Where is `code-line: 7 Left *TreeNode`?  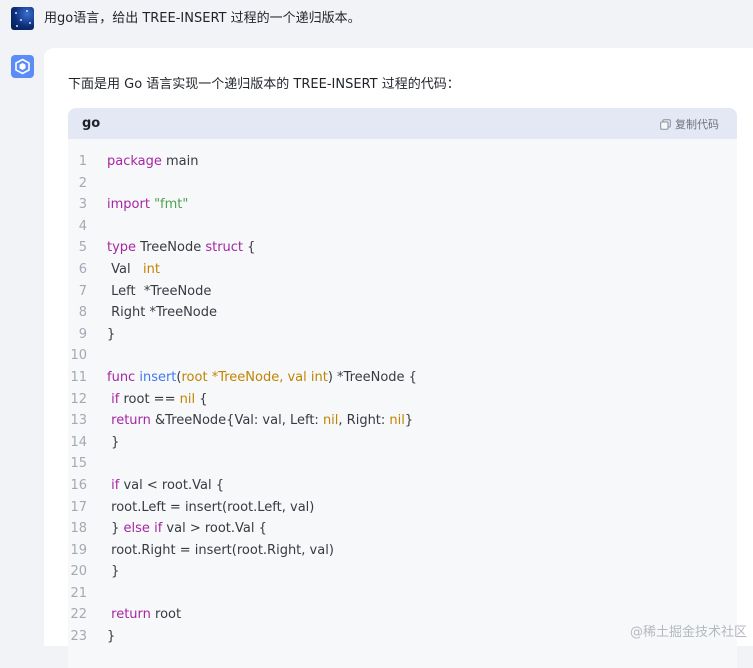
code-line: 7 Left *TreeNode is located at coordinates (402, 292).